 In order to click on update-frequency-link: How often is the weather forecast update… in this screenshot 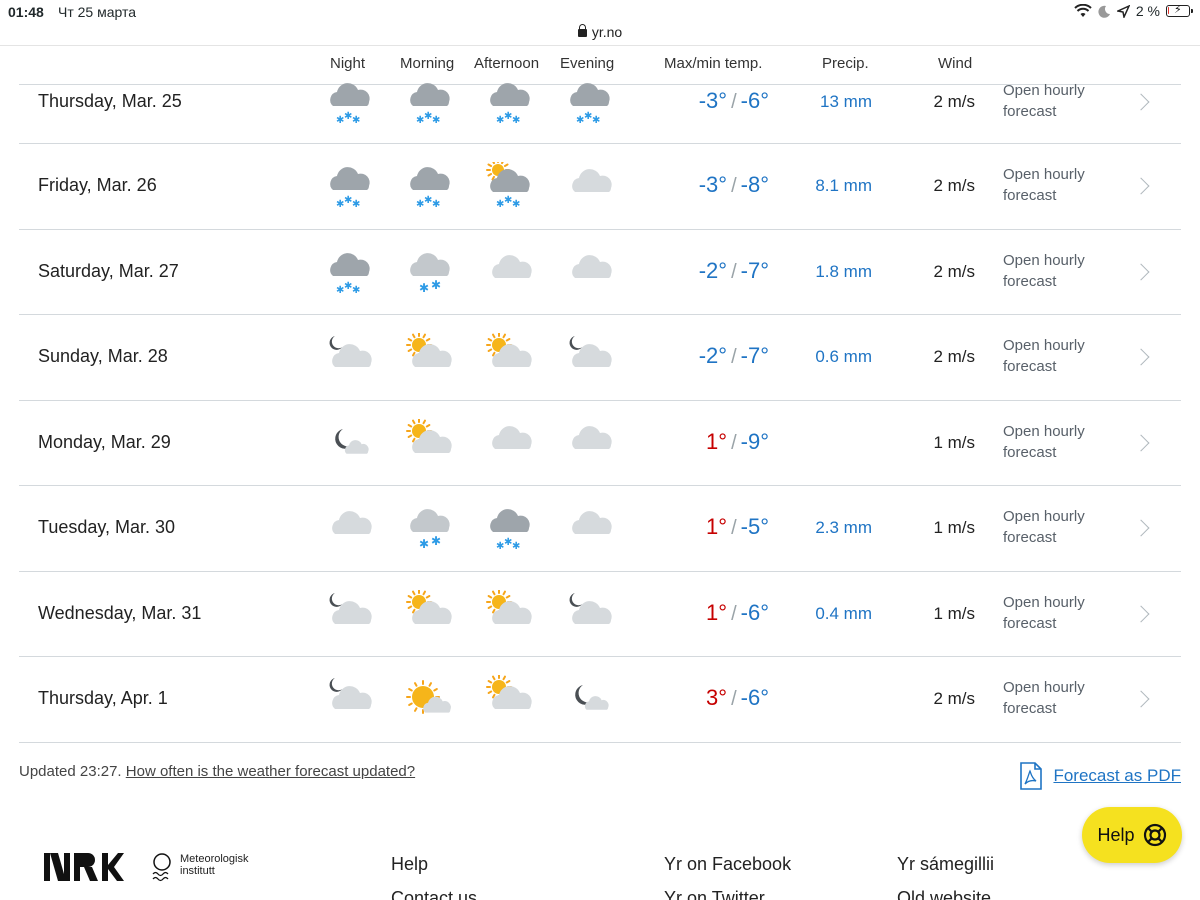, I will do `click(270, 771)`.